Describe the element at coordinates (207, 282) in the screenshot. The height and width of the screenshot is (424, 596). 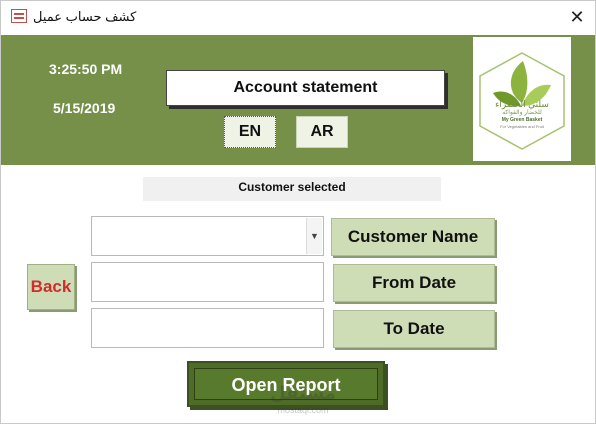
I see `from-date-field` at that location.